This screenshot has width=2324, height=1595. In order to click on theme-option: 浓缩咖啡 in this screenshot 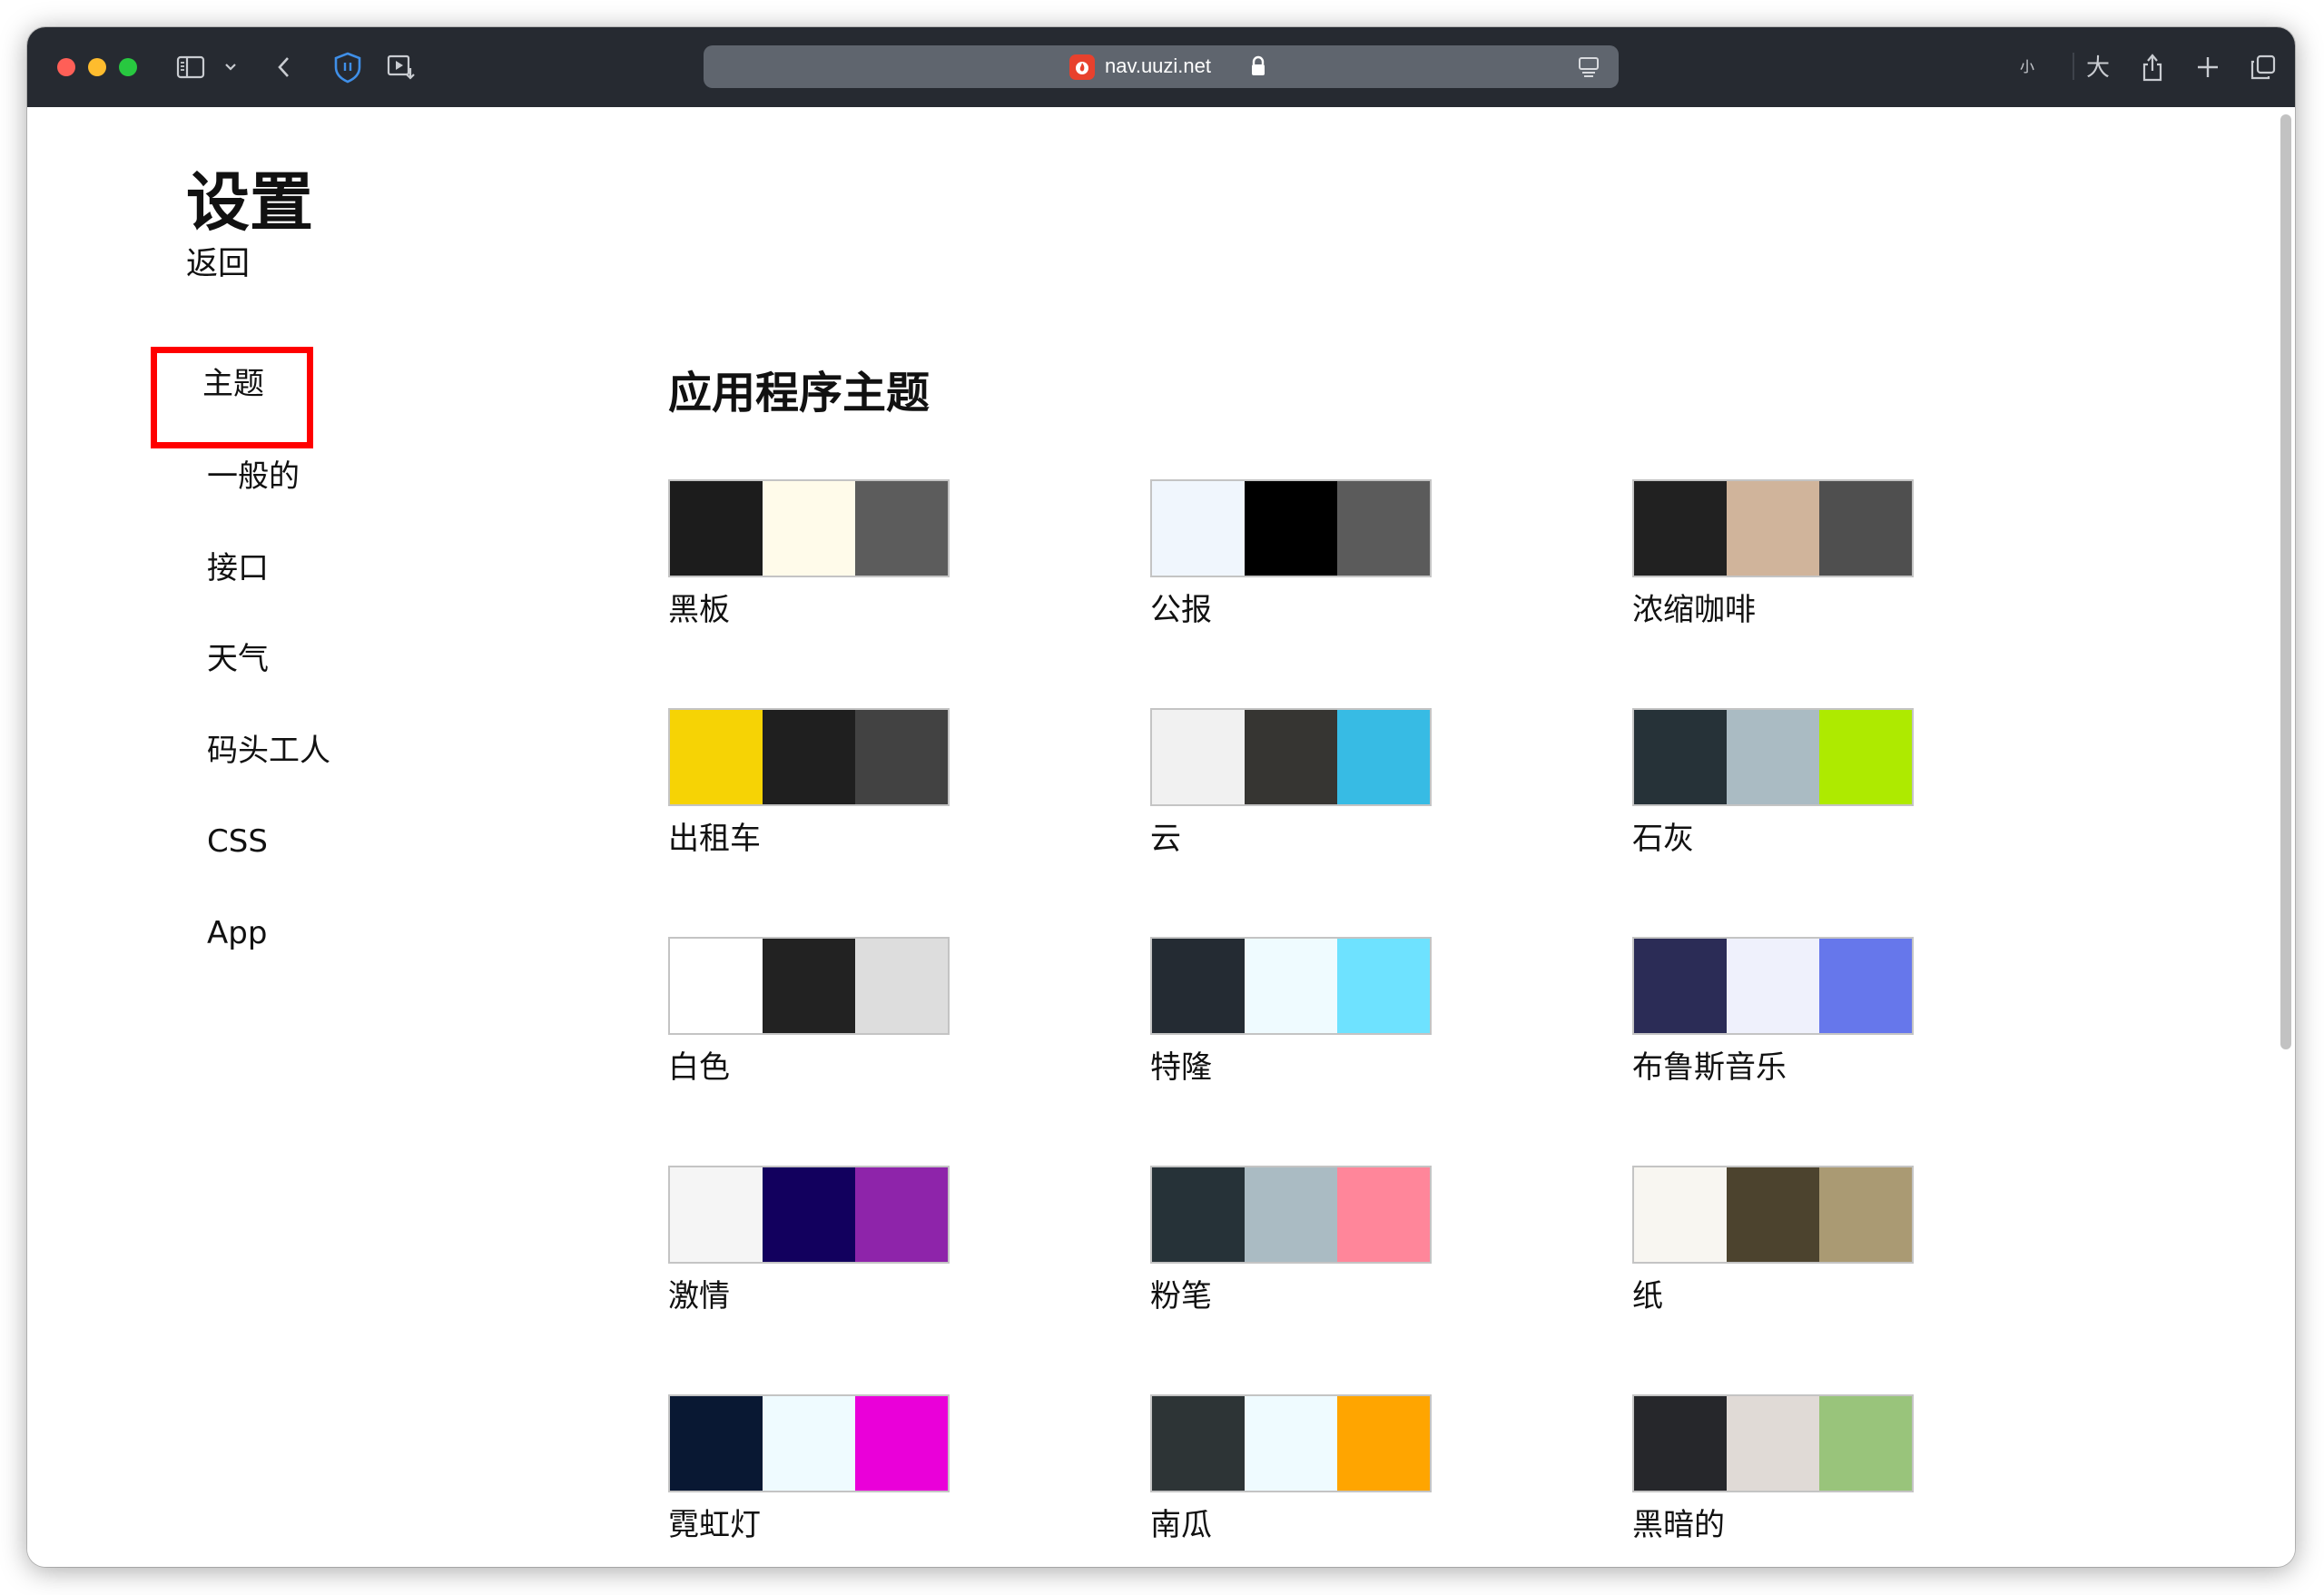, I will do `click(1773, 575)`.